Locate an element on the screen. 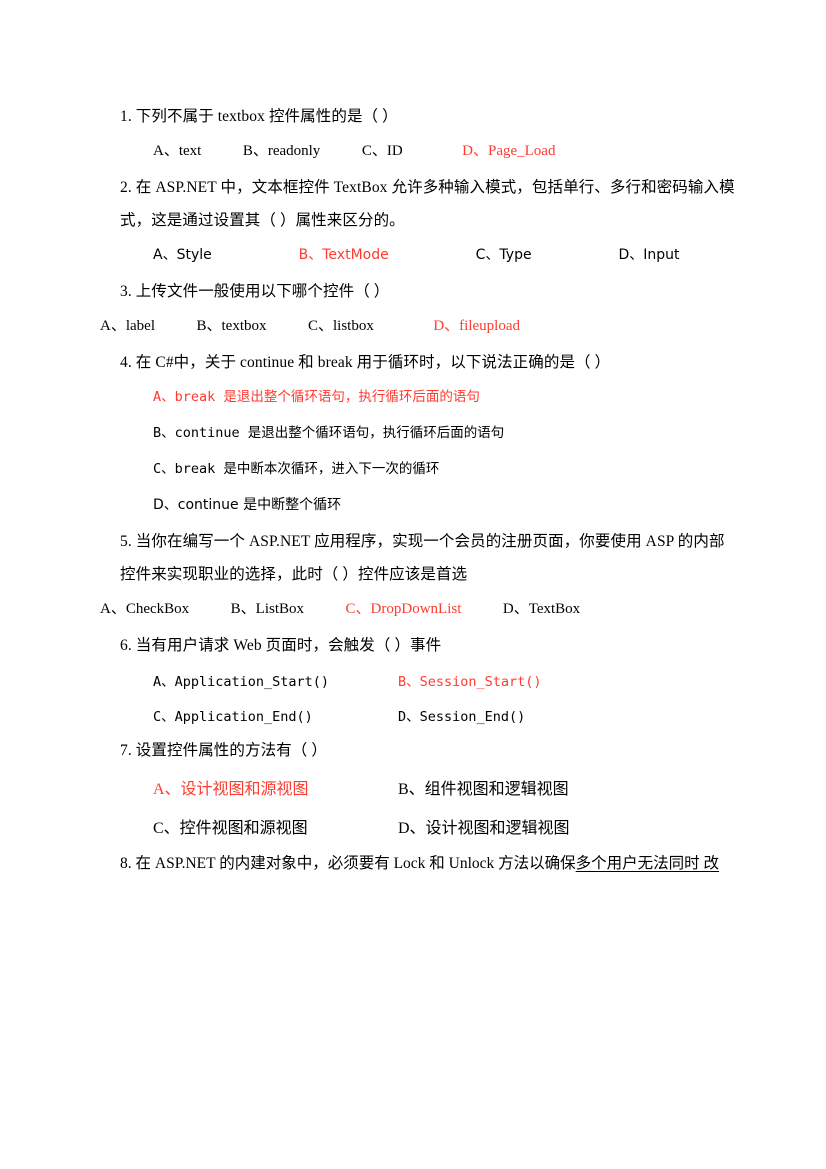 The height and width of the screenshot is (1169, 826). option-2-a: A、Style is located at coordinates (182, 255).